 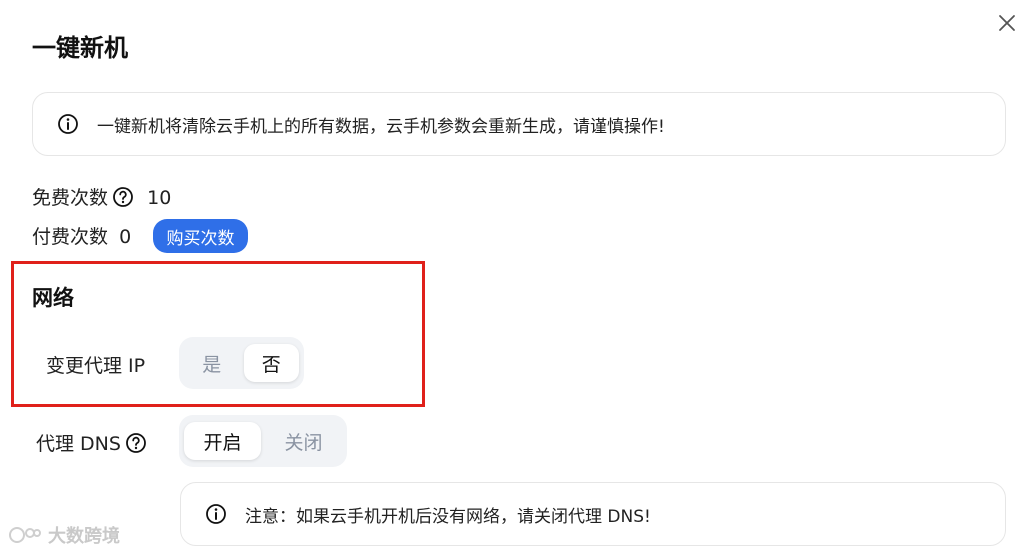 I want to click on free-count-row: 免费次数 10, so click(x=101, y=196).